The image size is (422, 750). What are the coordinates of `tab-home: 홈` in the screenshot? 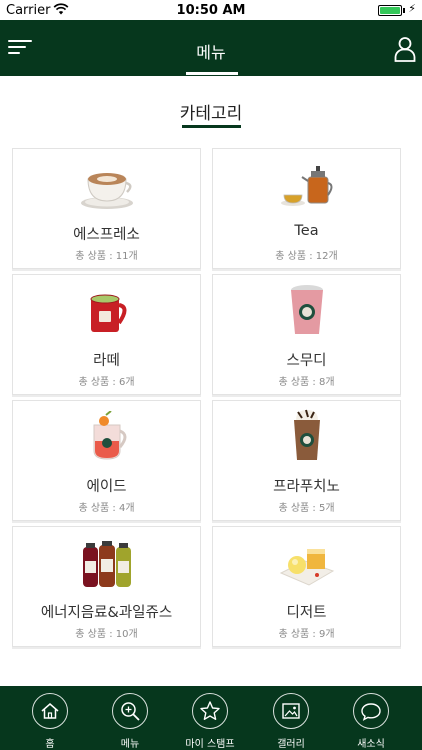 It's located at (50, 718).